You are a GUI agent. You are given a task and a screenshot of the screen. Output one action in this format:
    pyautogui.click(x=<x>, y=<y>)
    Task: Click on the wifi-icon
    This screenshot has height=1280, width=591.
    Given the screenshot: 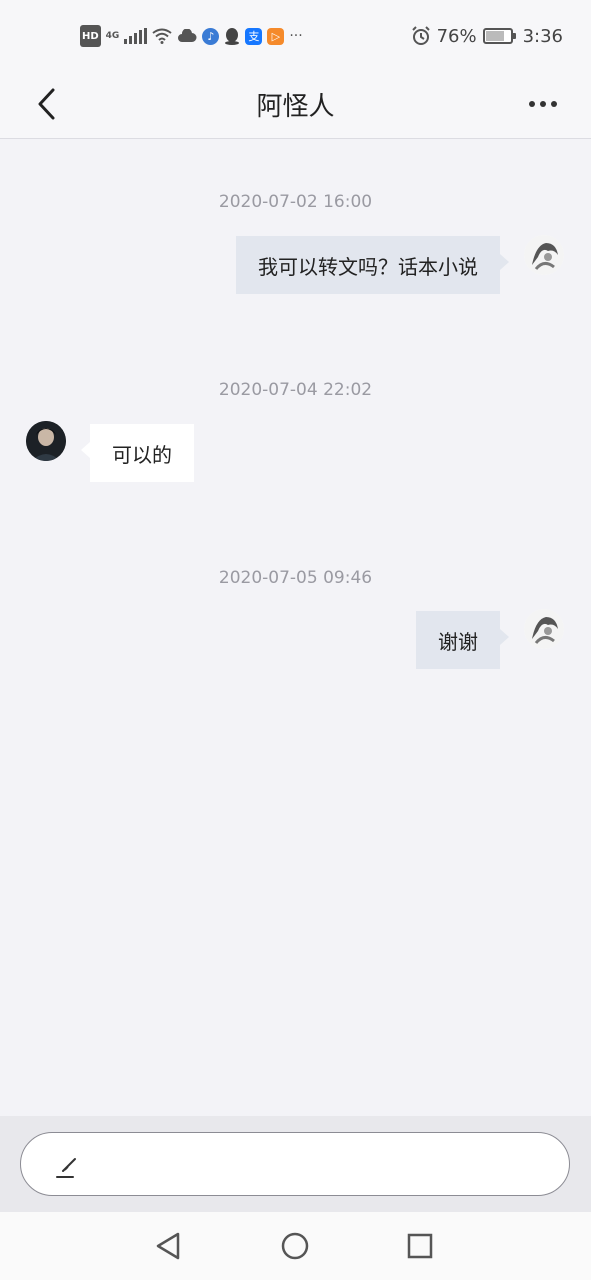 What is the action you would take?
    pyautogui.click(x=162, y=36)
    